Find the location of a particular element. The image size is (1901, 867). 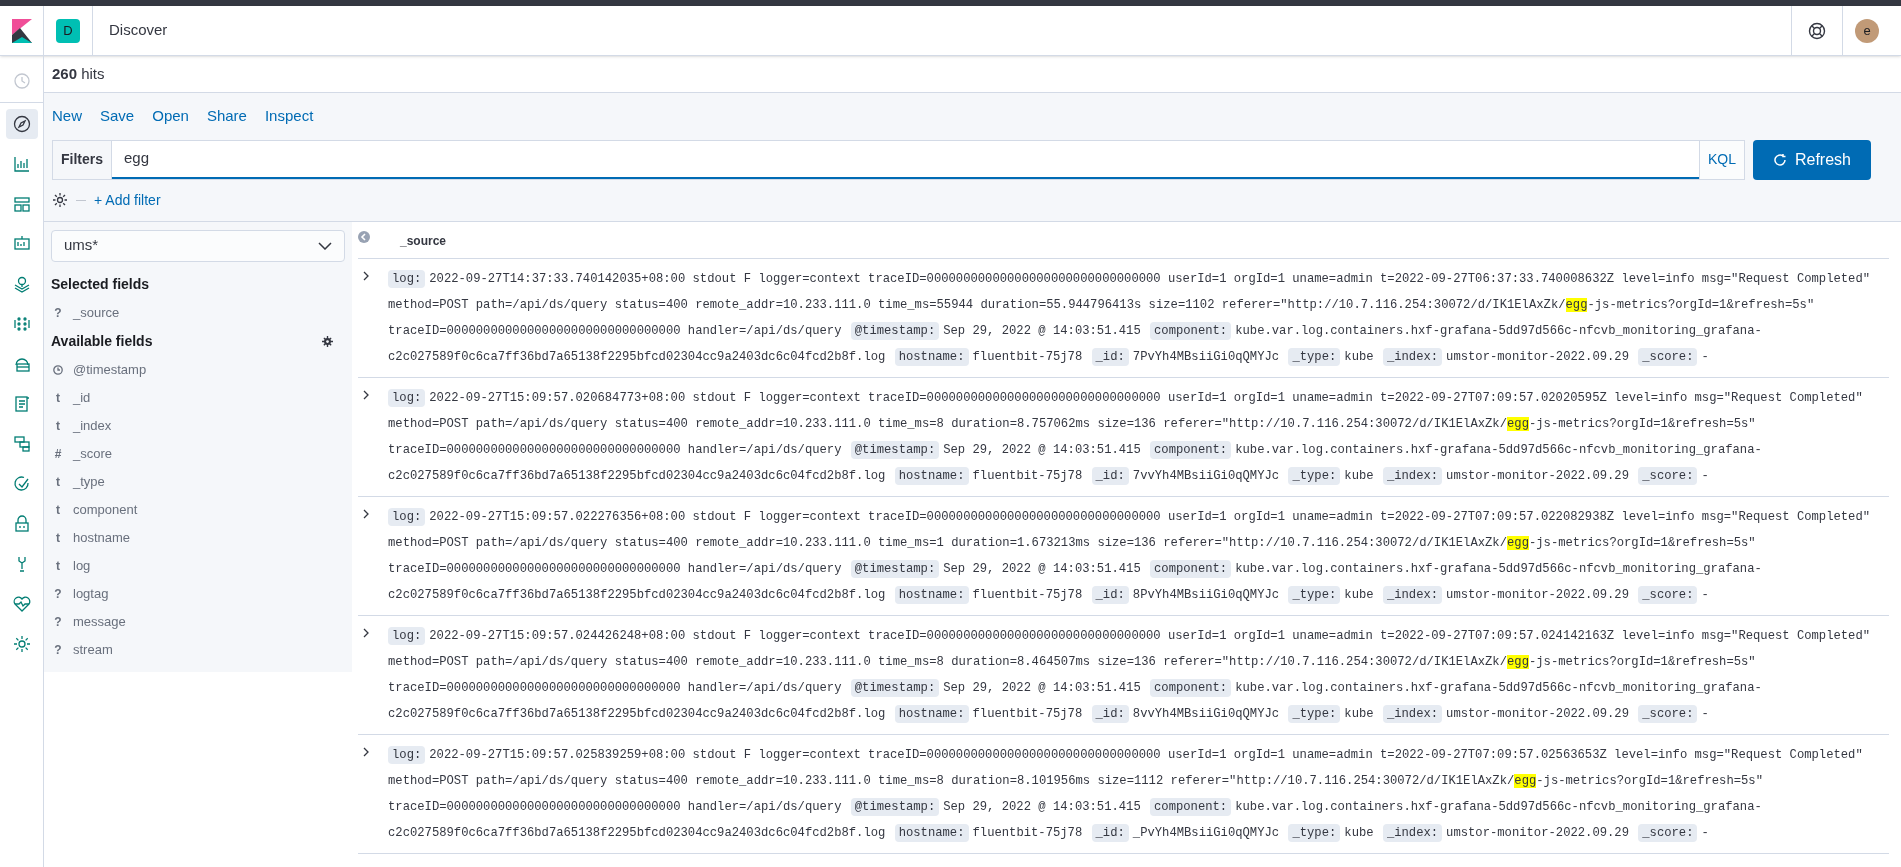

field-name: stream is located at coordinates (93, 649).